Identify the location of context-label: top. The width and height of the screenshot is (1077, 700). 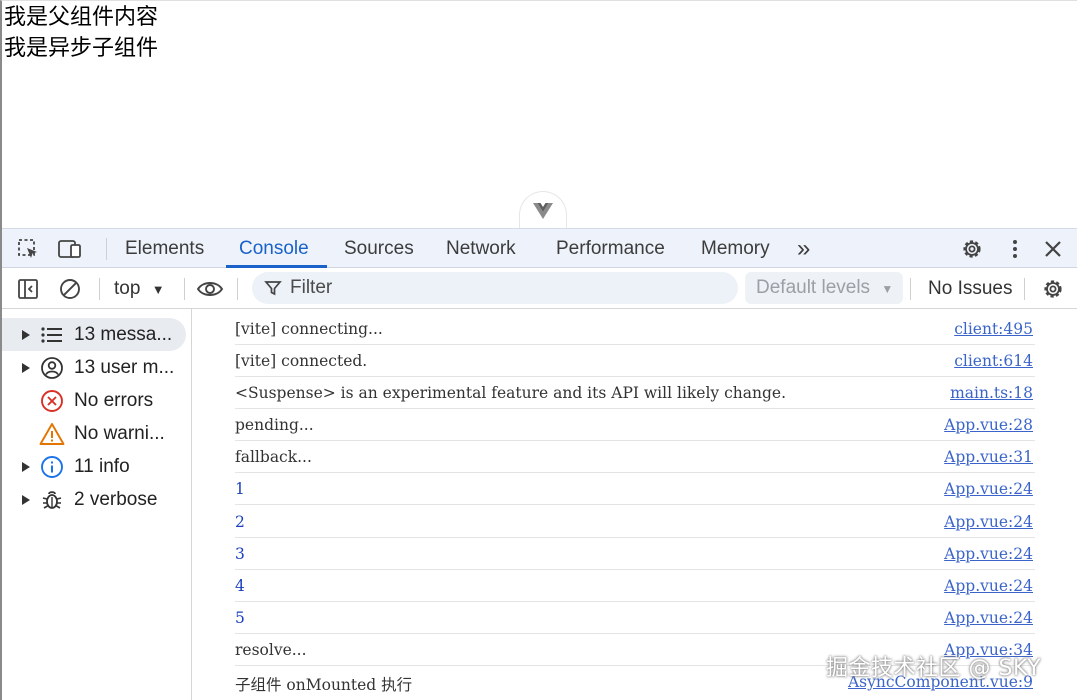
(127, 288).